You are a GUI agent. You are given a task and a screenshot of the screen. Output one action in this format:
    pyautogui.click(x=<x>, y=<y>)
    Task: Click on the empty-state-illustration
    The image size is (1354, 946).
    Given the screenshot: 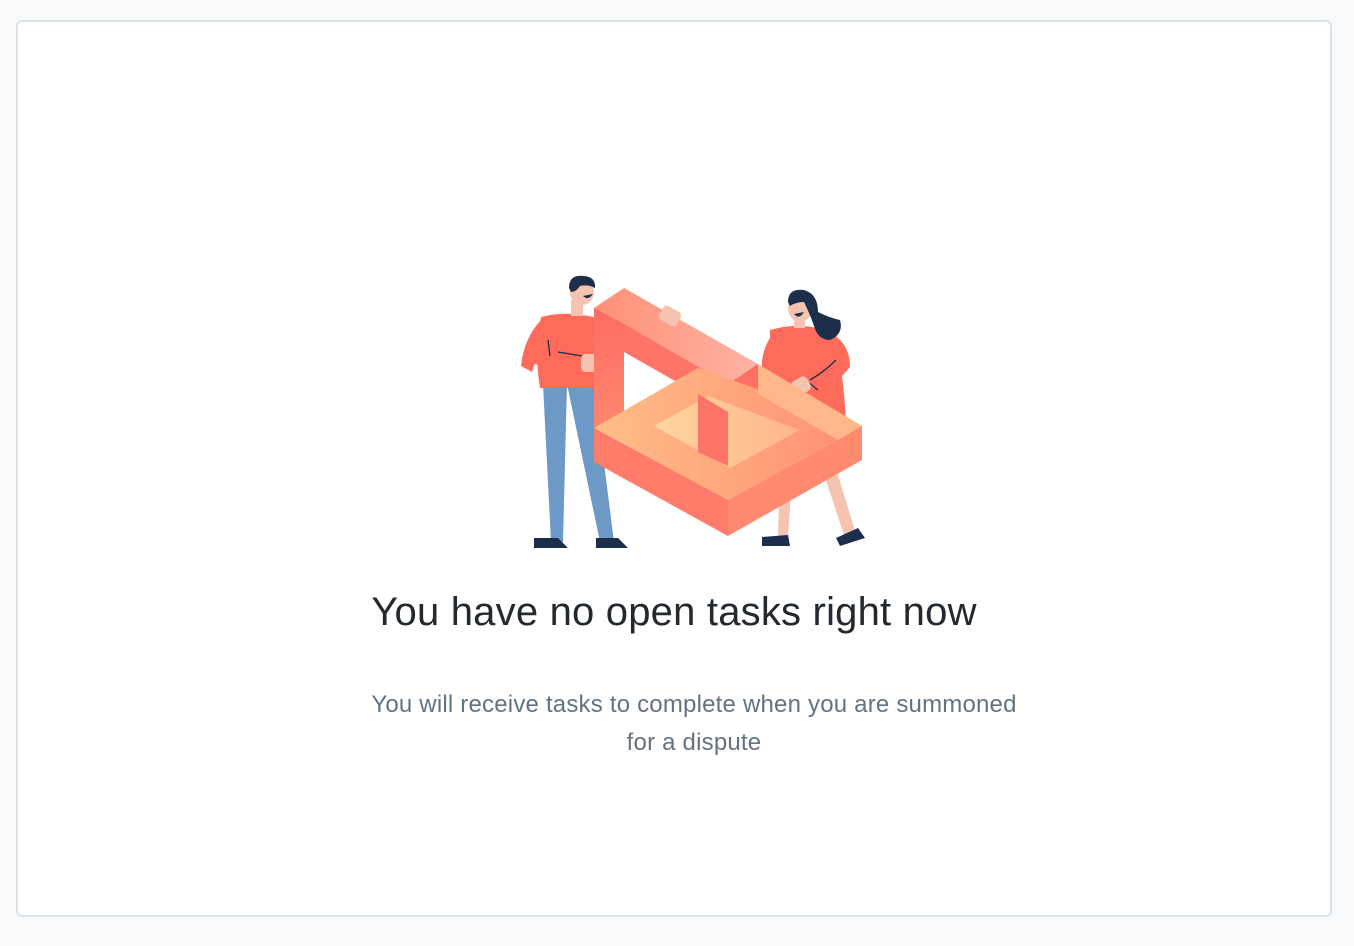 What is the action you would take?
    pyautogui.click(x=693, y=411)
    